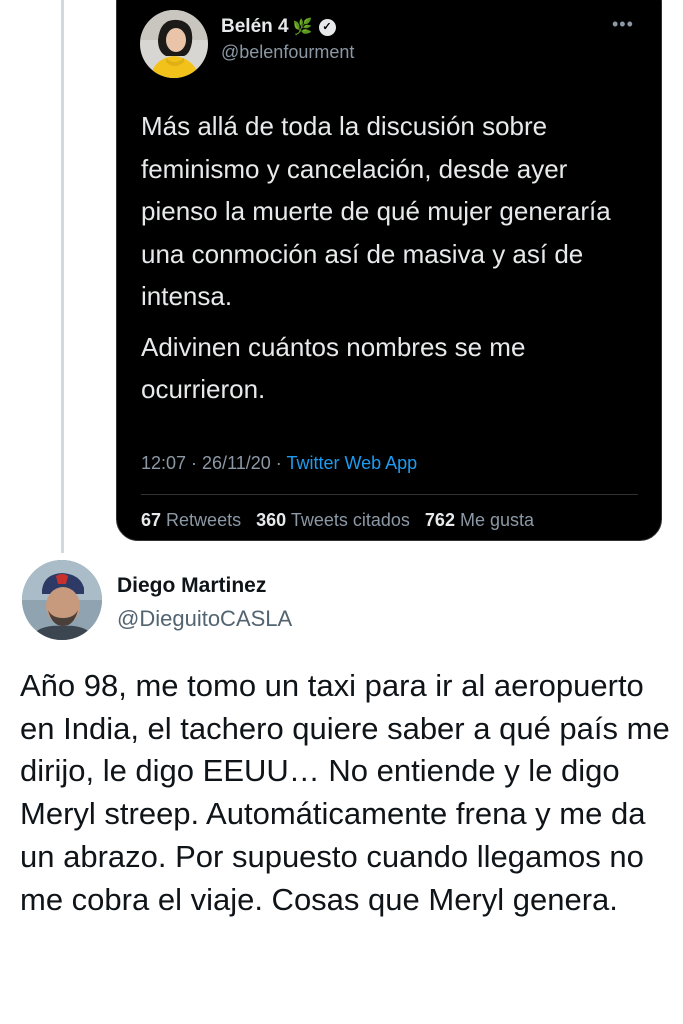  I want to click on quoted-author-avatar, so click(174, 44).